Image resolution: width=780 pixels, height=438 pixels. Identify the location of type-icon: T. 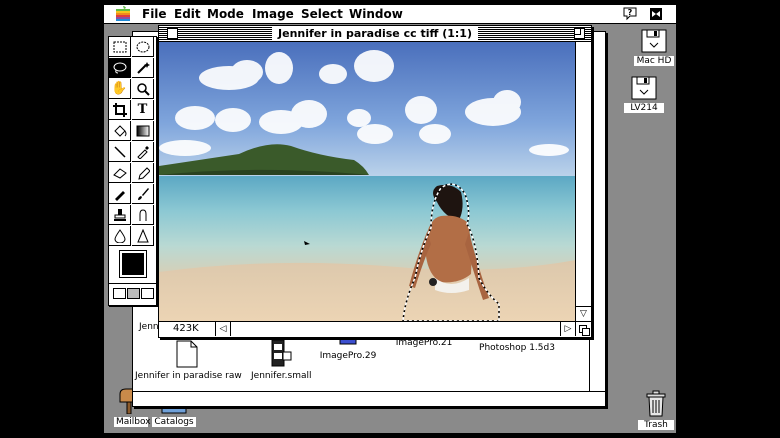
(142, 109).